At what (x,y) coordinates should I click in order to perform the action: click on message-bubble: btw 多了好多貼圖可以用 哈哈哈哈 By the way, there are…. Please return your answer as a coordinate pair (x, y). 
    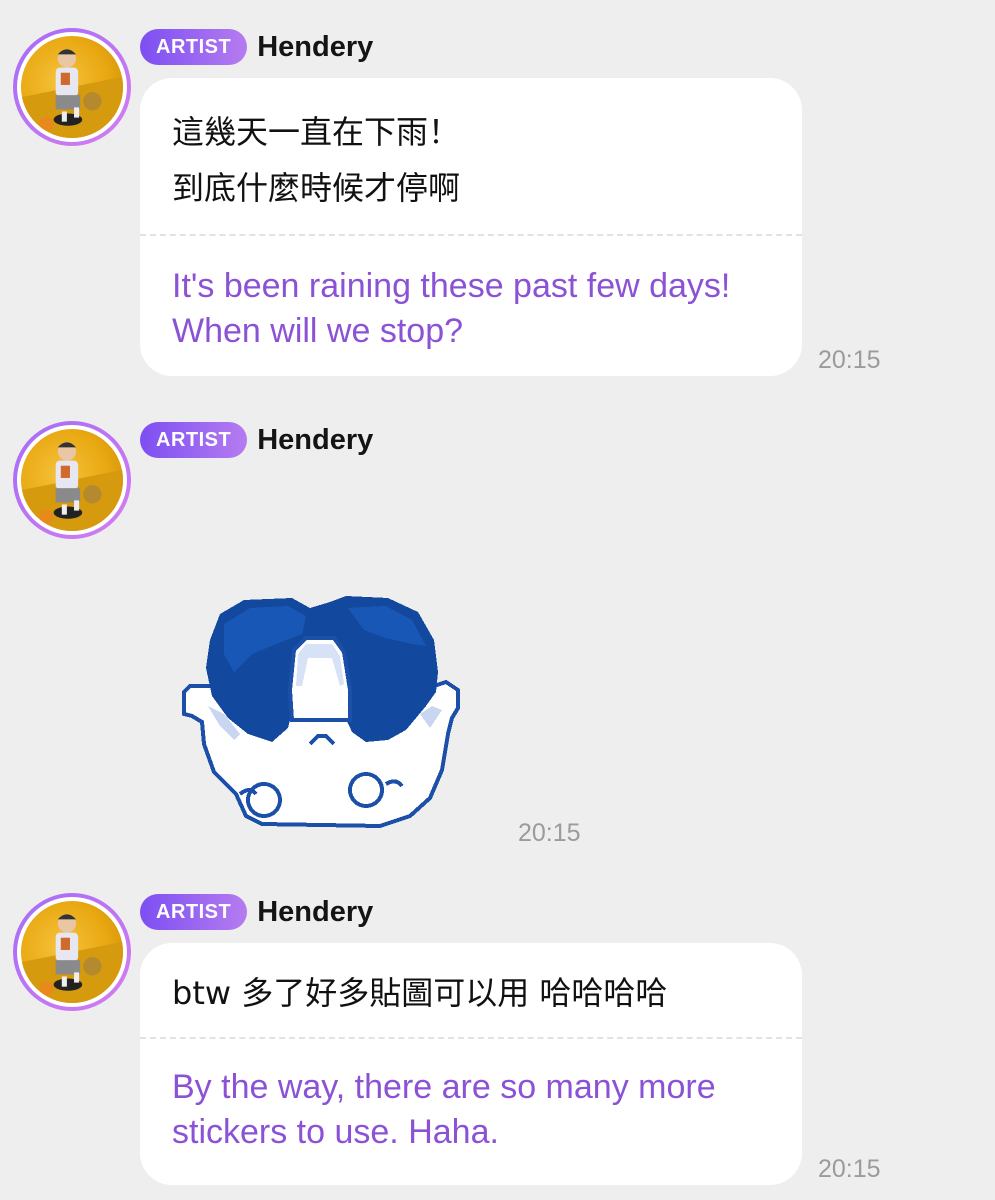
    Looking at the image, I should click on (471, 1064).